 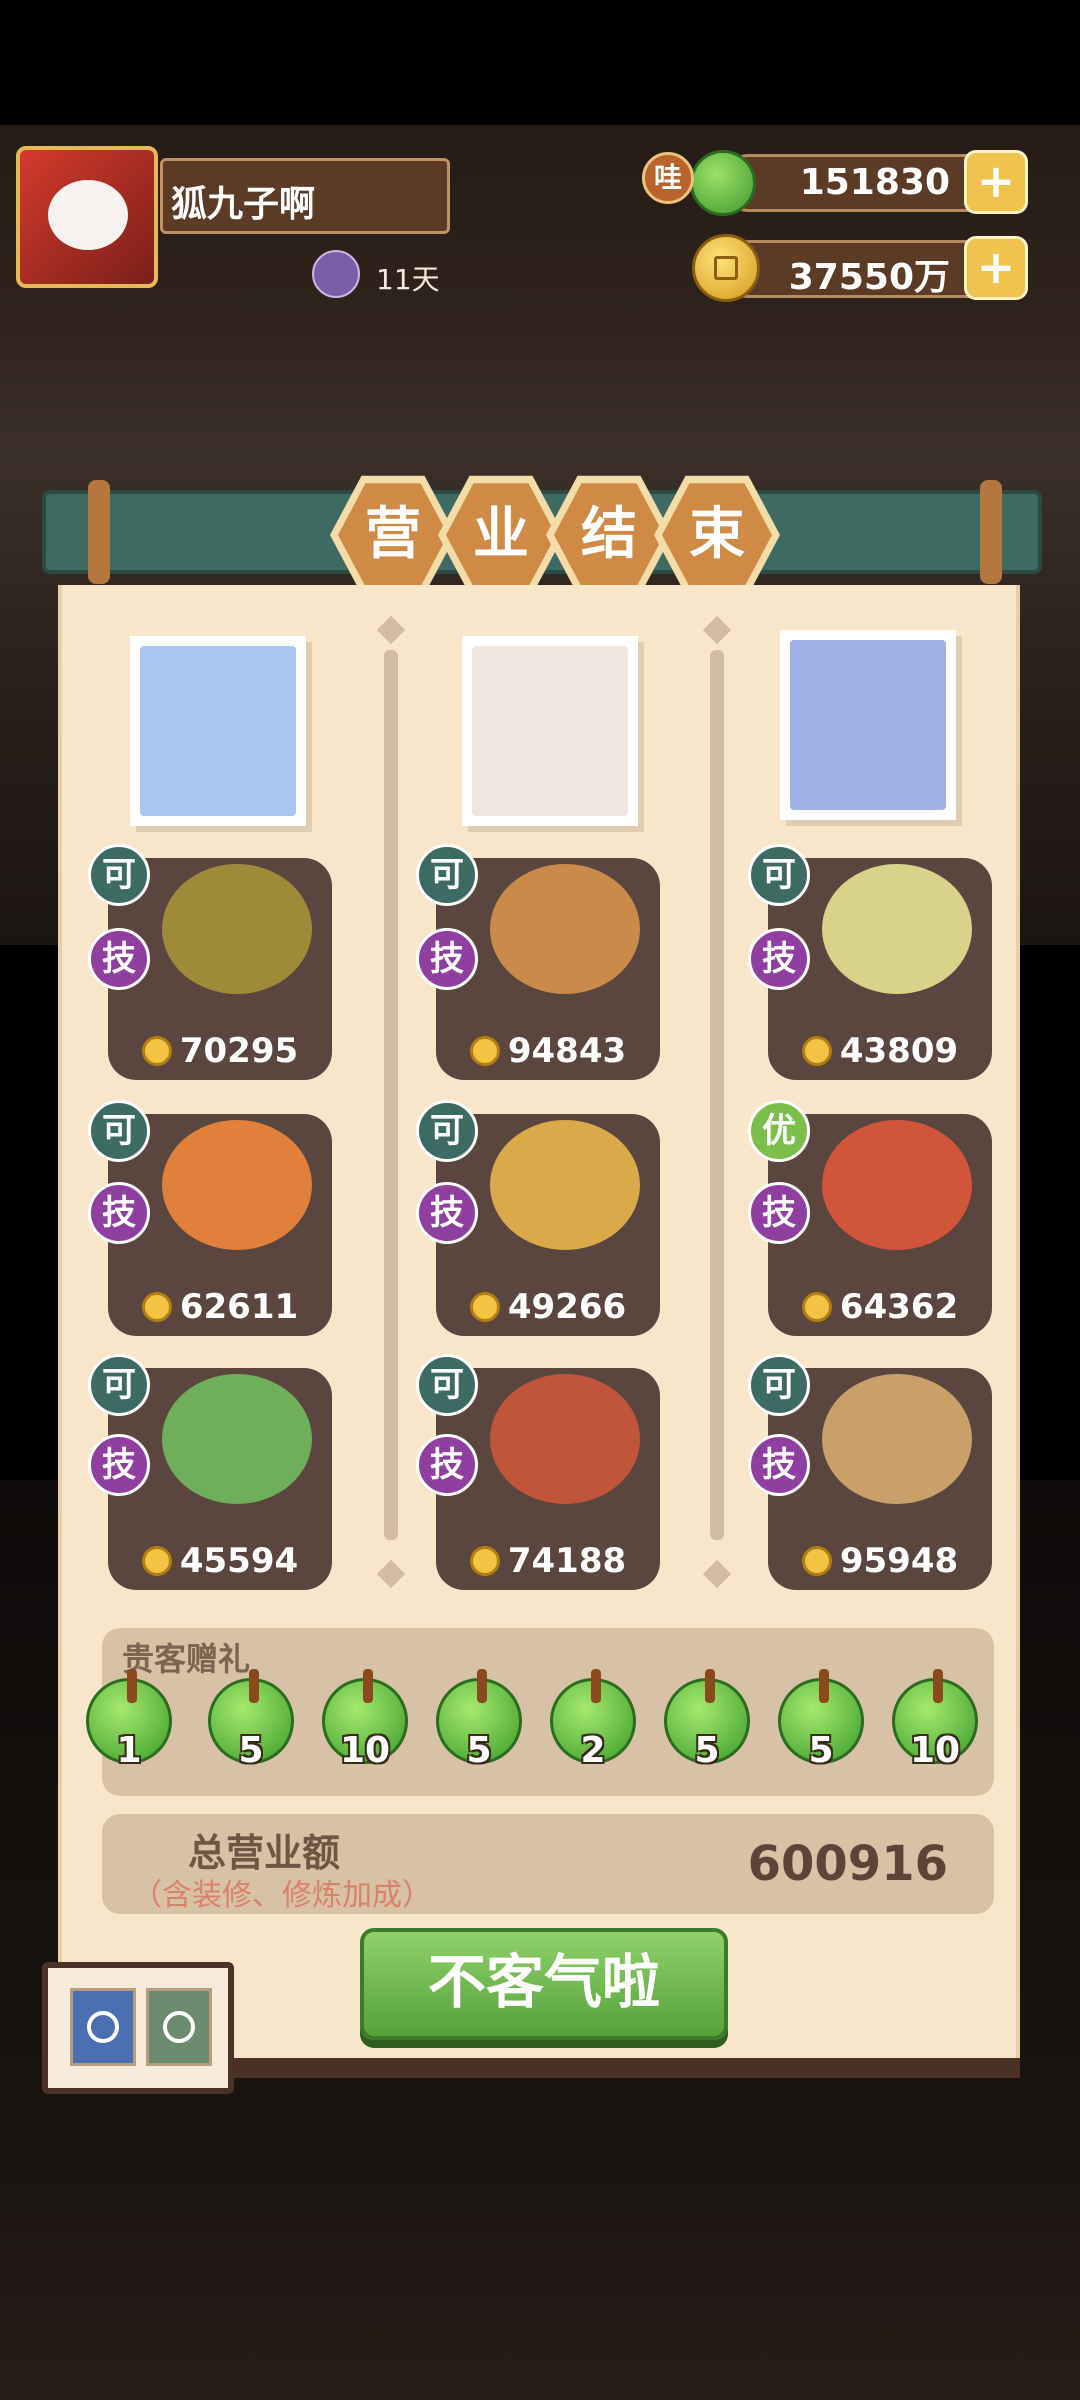 I want to click on total-revenue-note: （含装修、修炼加成）, so click(x=282, y=1895).